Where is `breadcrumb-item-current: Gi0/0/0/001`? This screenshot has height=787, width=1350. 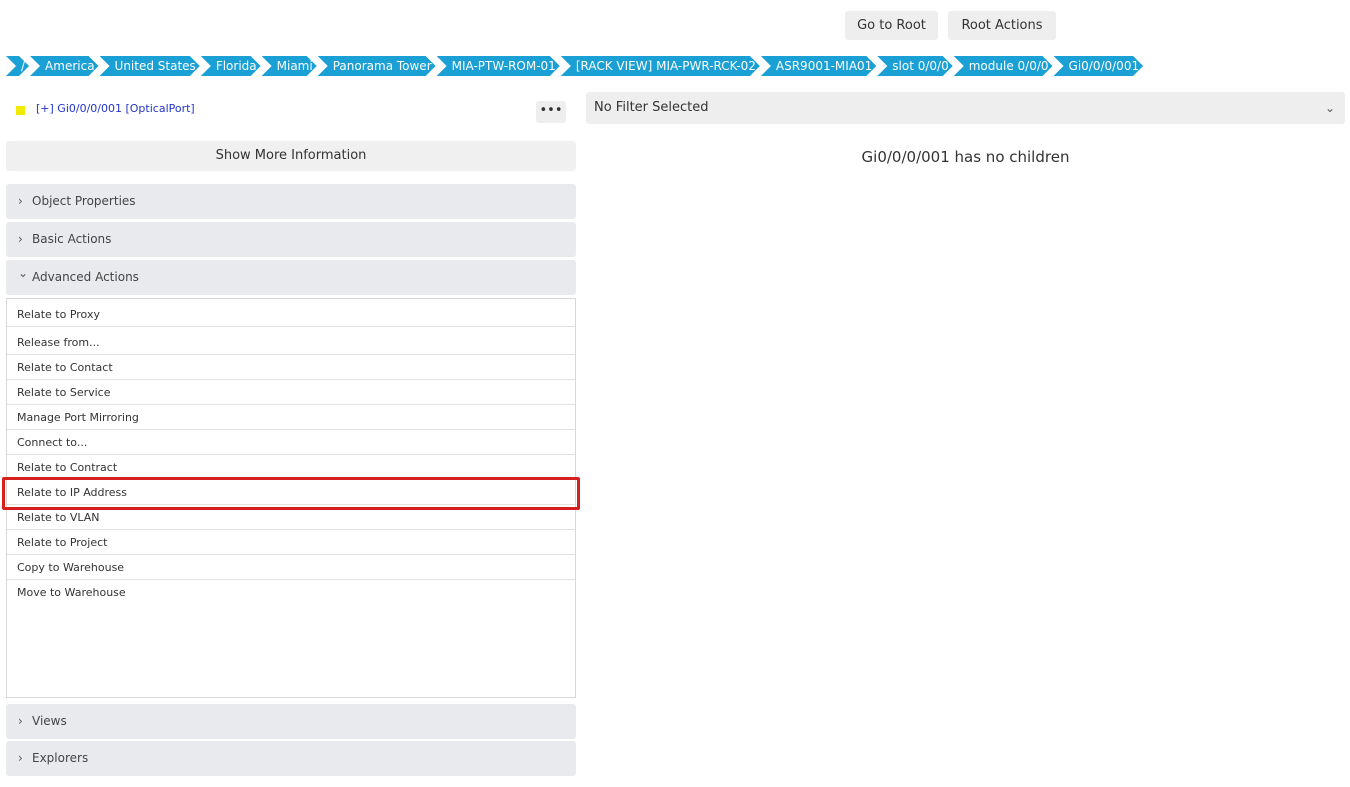 breadcrumb-item-current: Gi0/0/0/001 is located at coordinates (1099, 66).